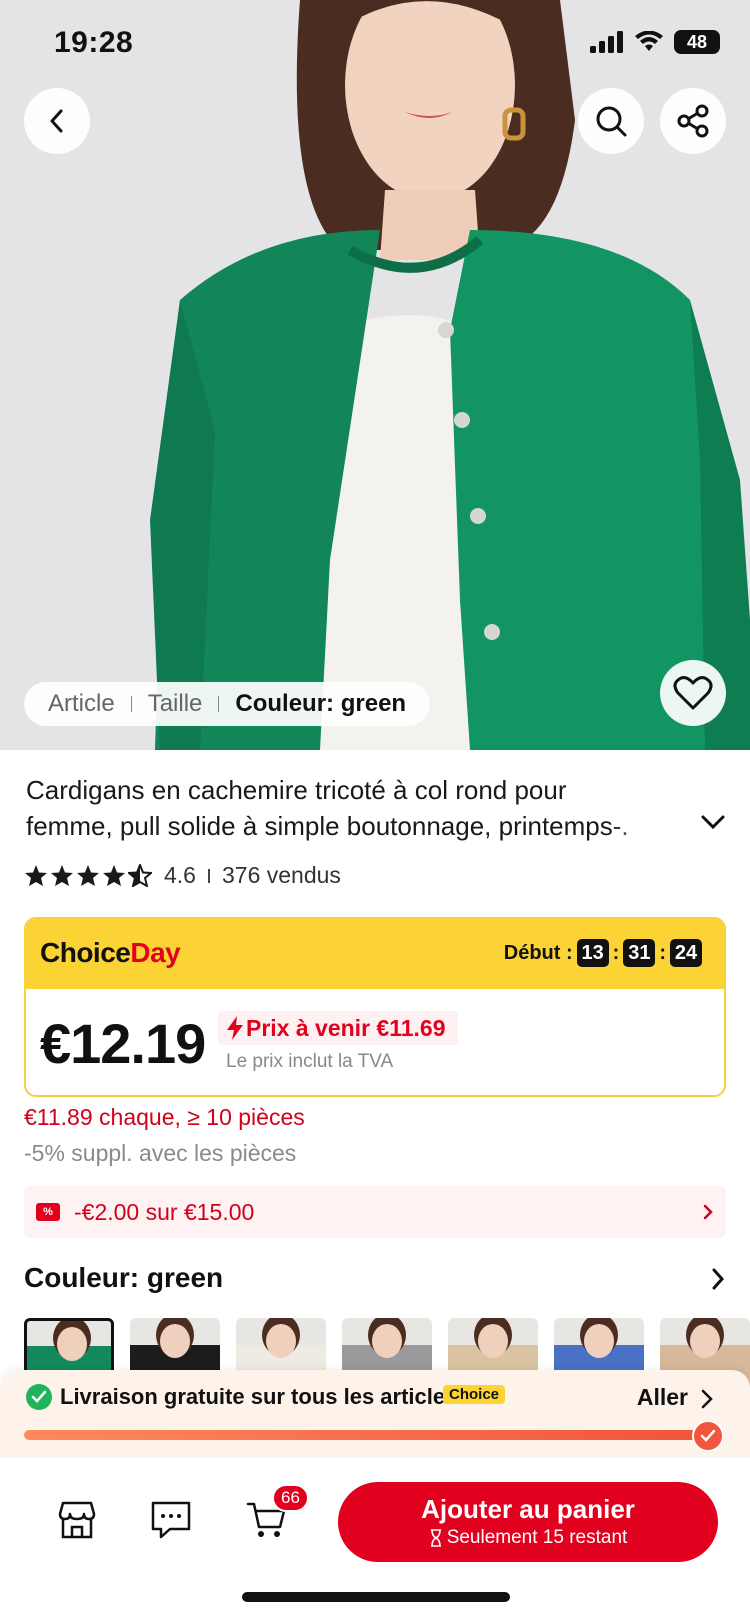 This screenshot has height=1624, width=750. Describe the element at coordinates (686, 953) in the screenshot. I see `timer-seconds: 24` at that location.